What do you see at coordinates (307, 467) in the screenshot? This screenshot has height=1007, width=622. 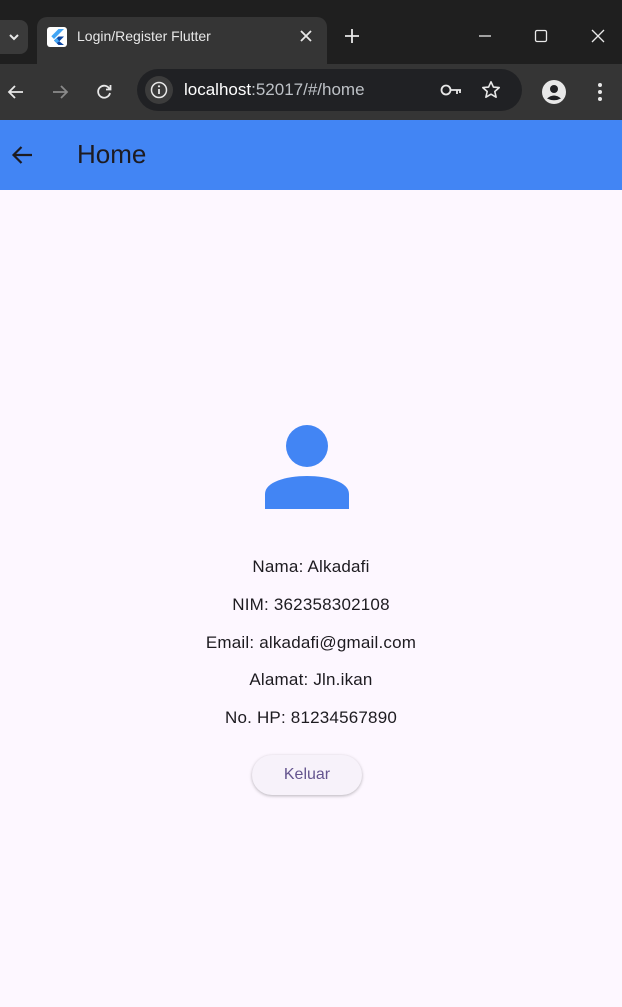 I see `person-icon` at bounding box center [307, 467].